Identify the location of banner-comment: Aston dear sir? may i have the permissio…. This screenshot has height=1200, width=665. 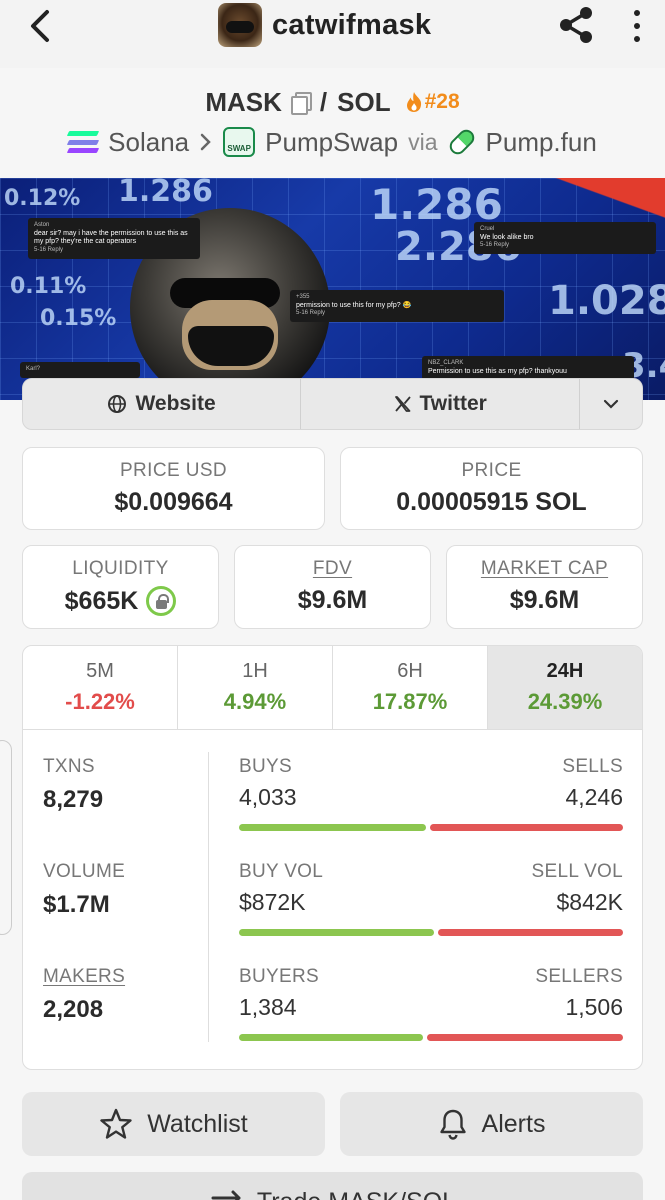
(114, 238).